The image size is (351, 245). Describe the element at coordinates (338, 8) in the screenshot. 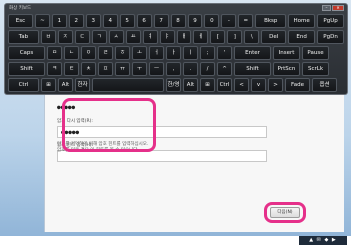

I see `close-button: ✕` at that location.